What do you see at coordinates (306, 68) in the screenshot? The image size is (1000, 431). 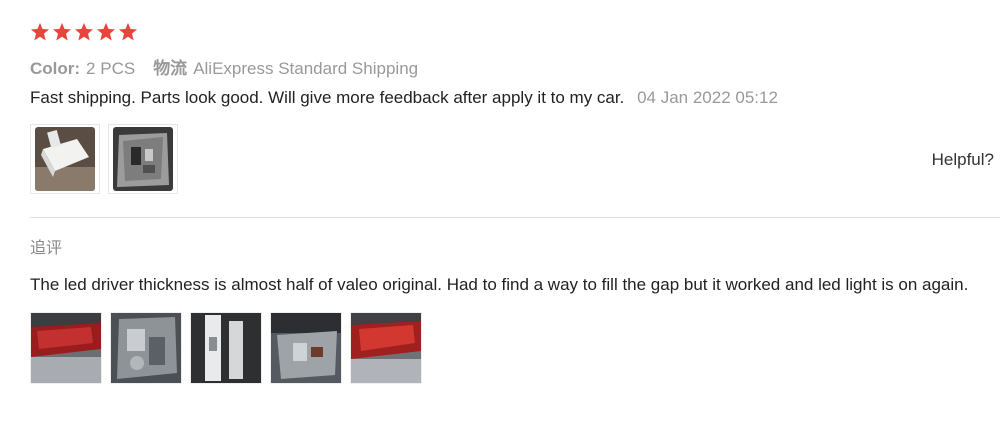 I see `shipping-value: AliExpress Standard Shipping` at bounding box center [306, 68].